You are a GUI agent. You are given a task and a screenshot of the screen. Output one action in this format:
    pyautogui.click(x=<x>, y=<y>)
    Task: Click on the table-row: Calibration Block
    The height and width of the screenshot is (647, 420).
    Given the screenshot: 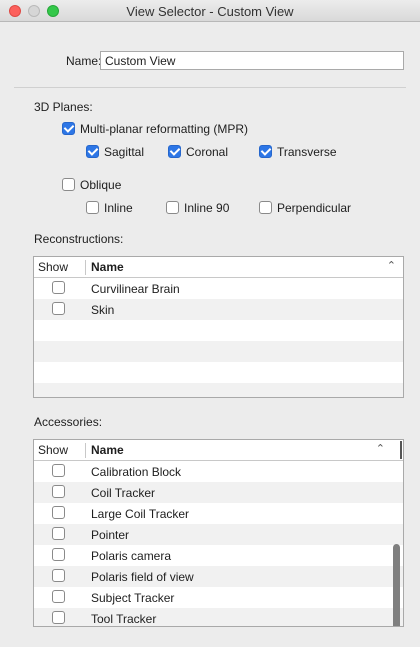 What is the action you would take?
    pyautogui.click(x=218, y=471)
    